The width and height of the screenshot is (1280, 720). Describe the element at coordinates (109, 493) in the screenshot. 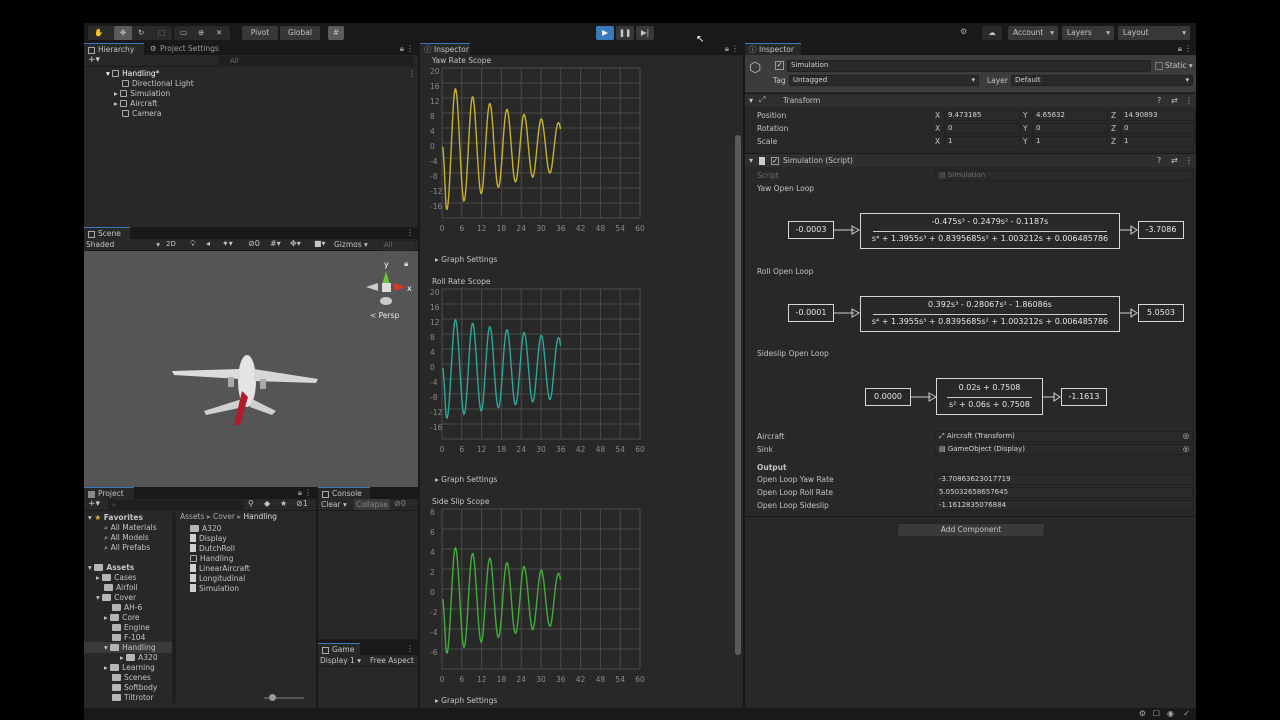

I see `tab-project: Project` at that location.